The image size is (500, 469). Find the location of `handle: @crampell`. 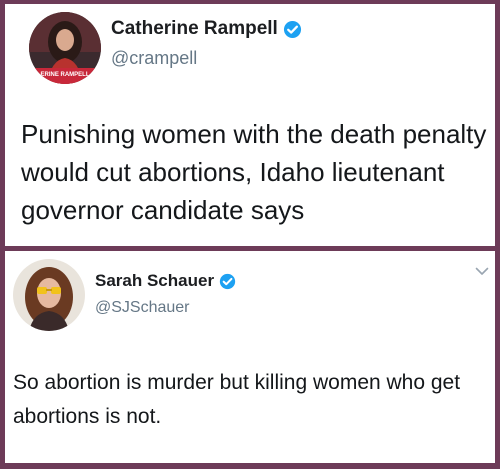

handle: @crampell is located at coordinates (154, 58).